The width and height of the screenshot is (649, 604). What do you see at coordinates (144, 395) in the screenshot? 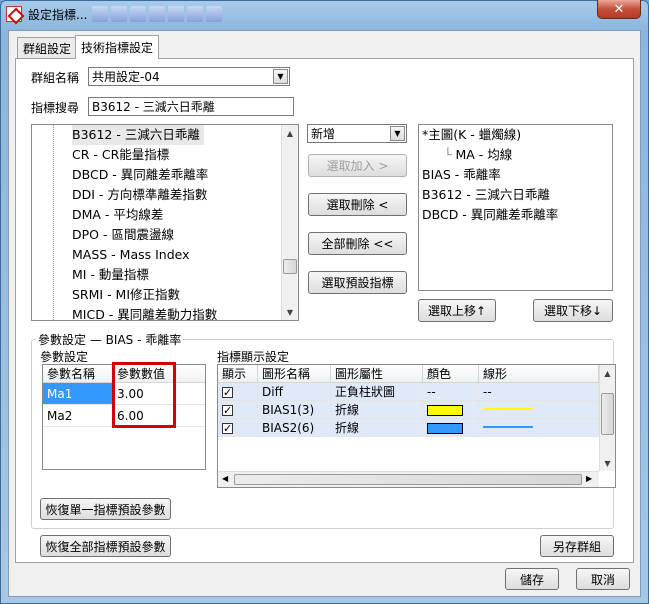
I see `highlight-box` at bounding box center [144, 395].